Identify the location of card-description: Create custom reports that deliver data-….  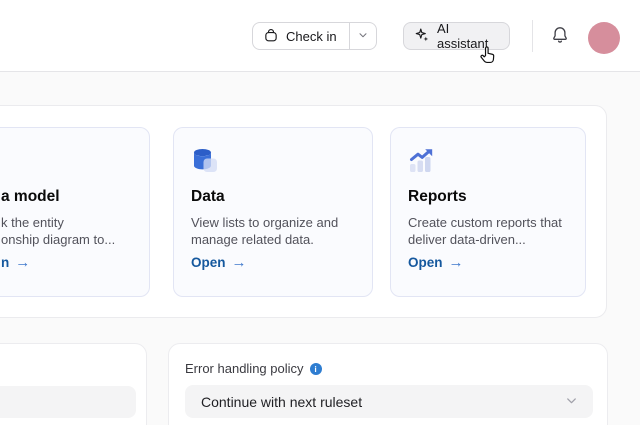
(485, 231).